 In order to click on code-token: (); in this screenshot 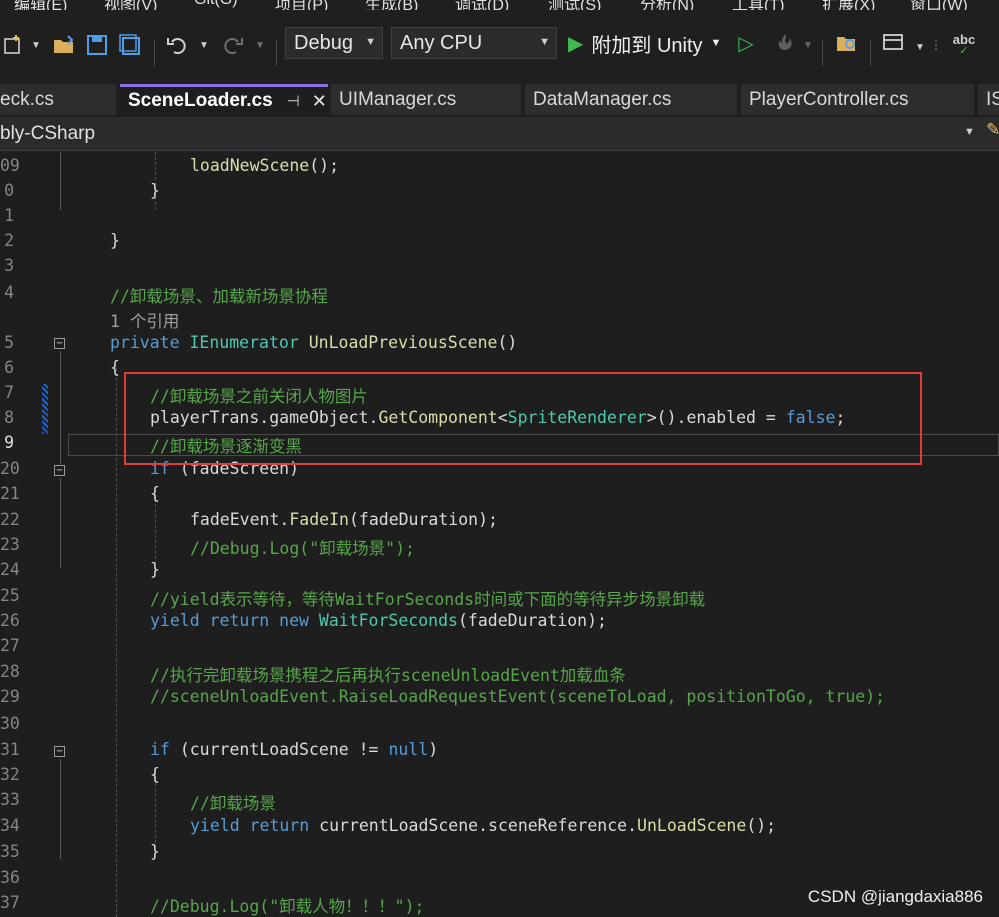, I will do `click(324, 165)`.